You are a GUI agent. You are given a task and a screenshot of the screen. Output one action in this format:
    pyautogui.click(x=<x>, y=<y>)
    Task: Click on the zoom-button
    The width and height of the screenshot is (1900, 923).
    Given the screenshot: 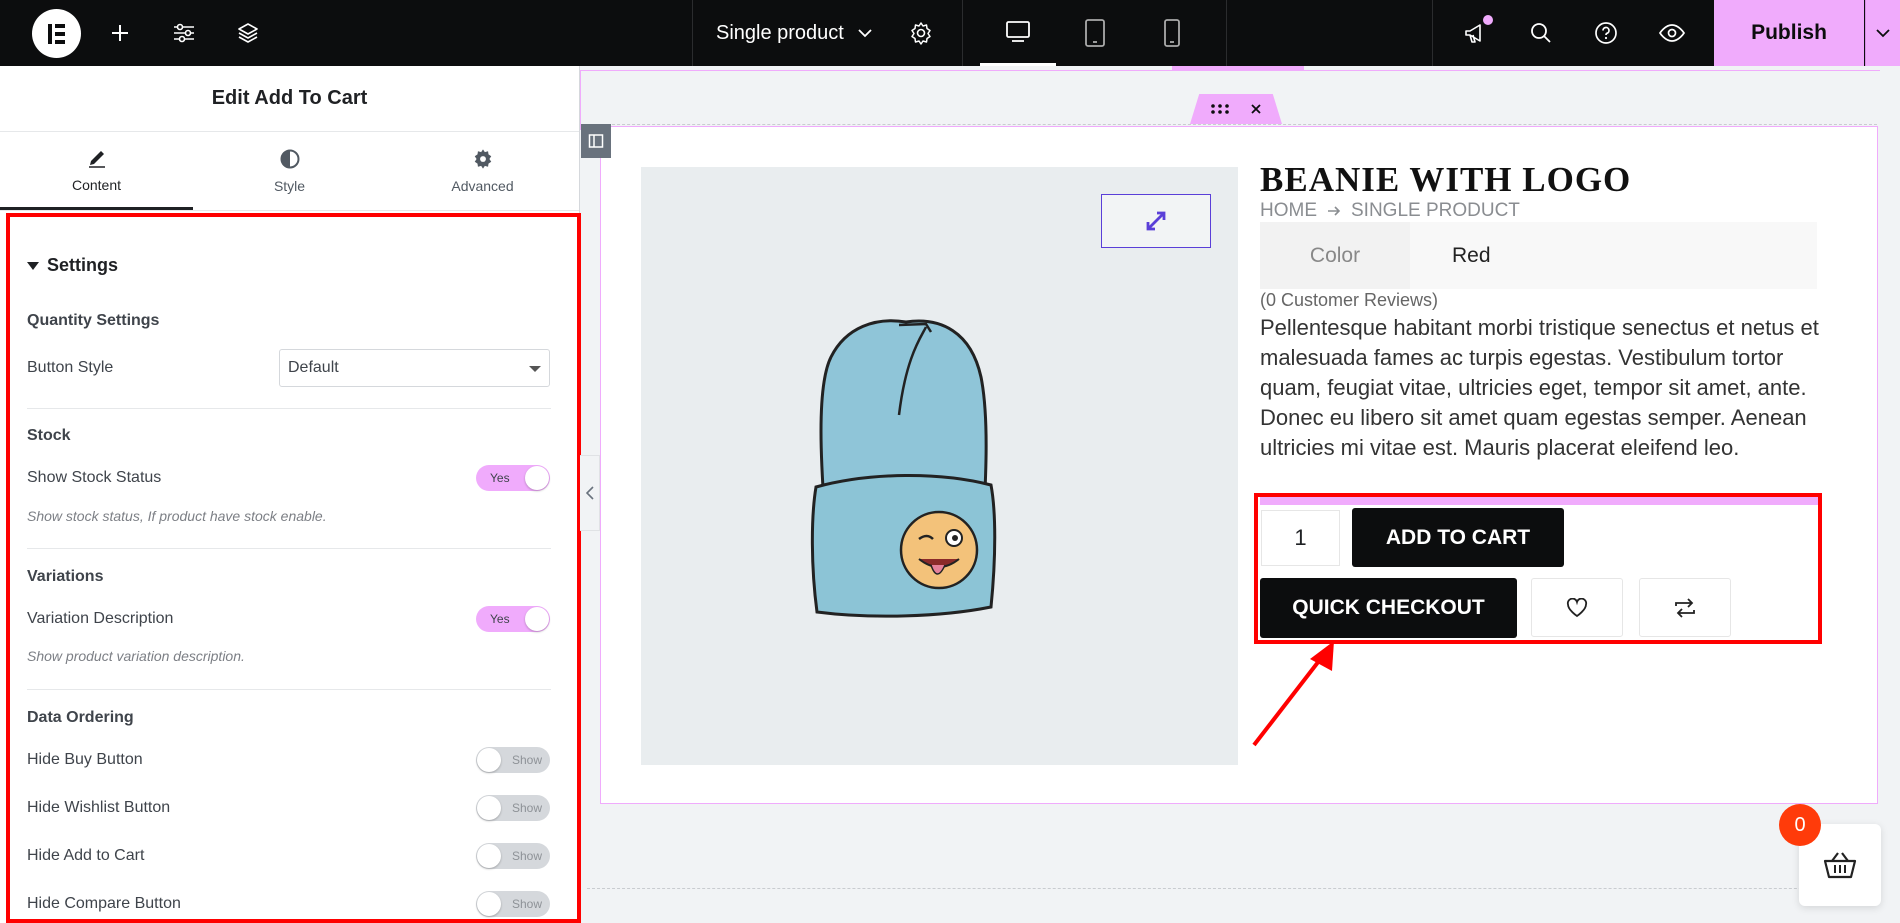 What is the action you would take?
    pyautogui.click(x=1156, y=221)
    